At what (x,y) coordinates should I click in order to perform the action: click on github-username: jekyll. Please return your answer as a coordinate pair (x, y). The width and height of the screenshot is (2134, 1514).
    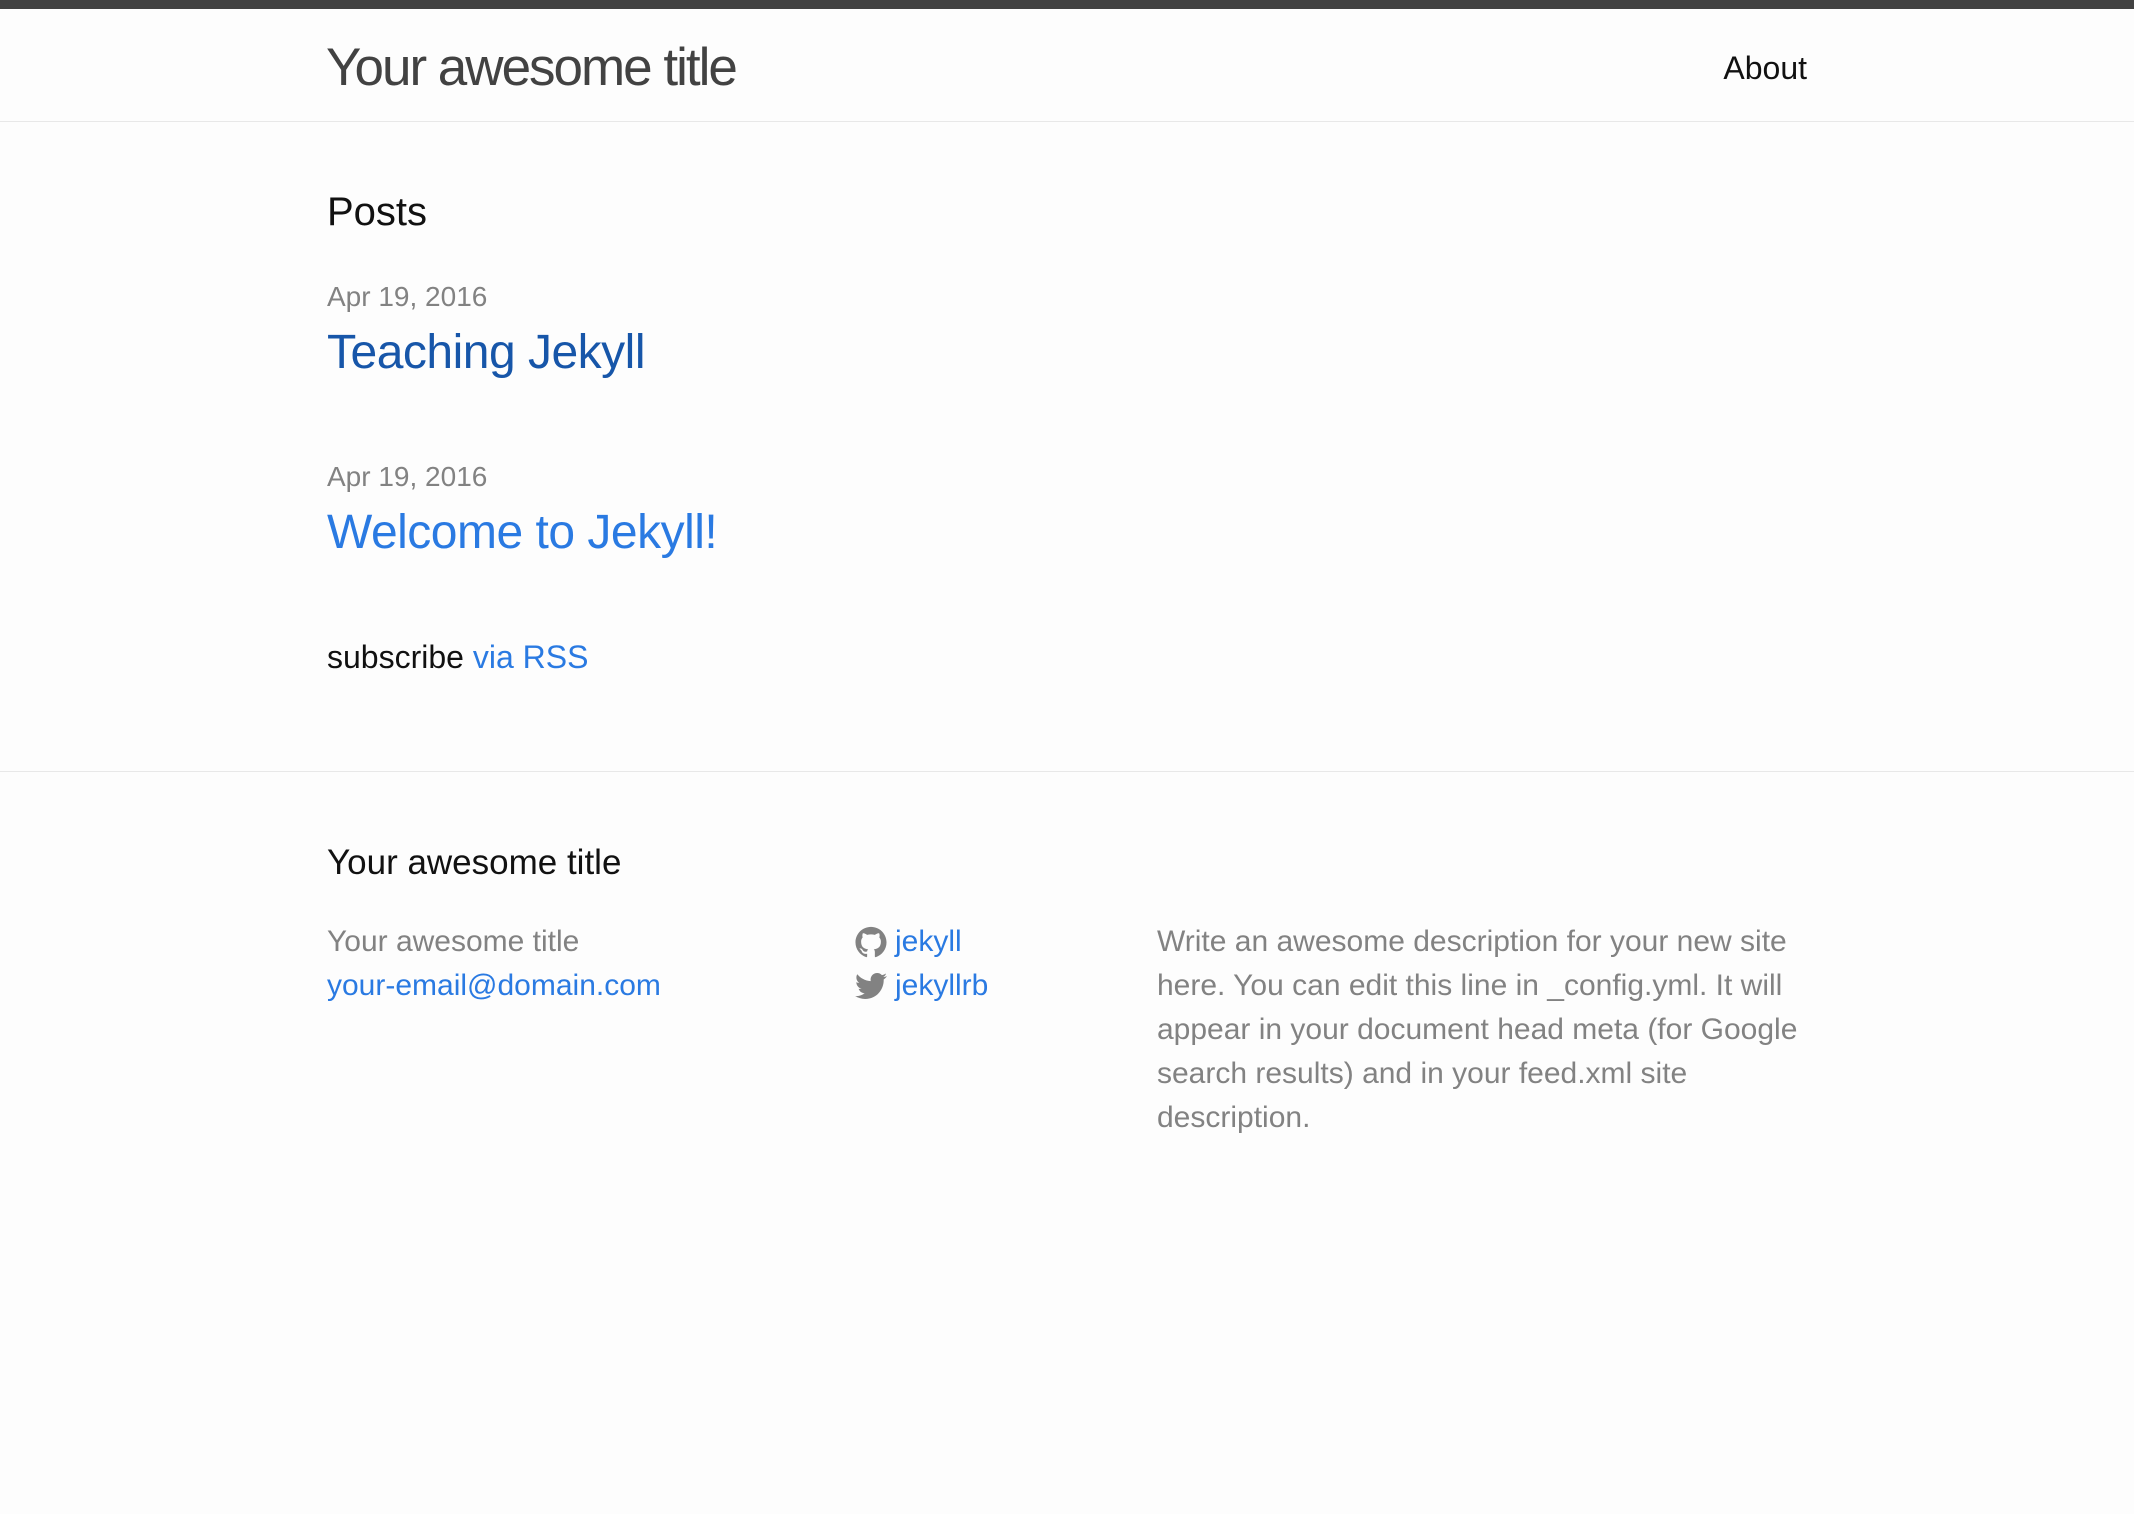
    Looking at the image, I should click on (928, 941).